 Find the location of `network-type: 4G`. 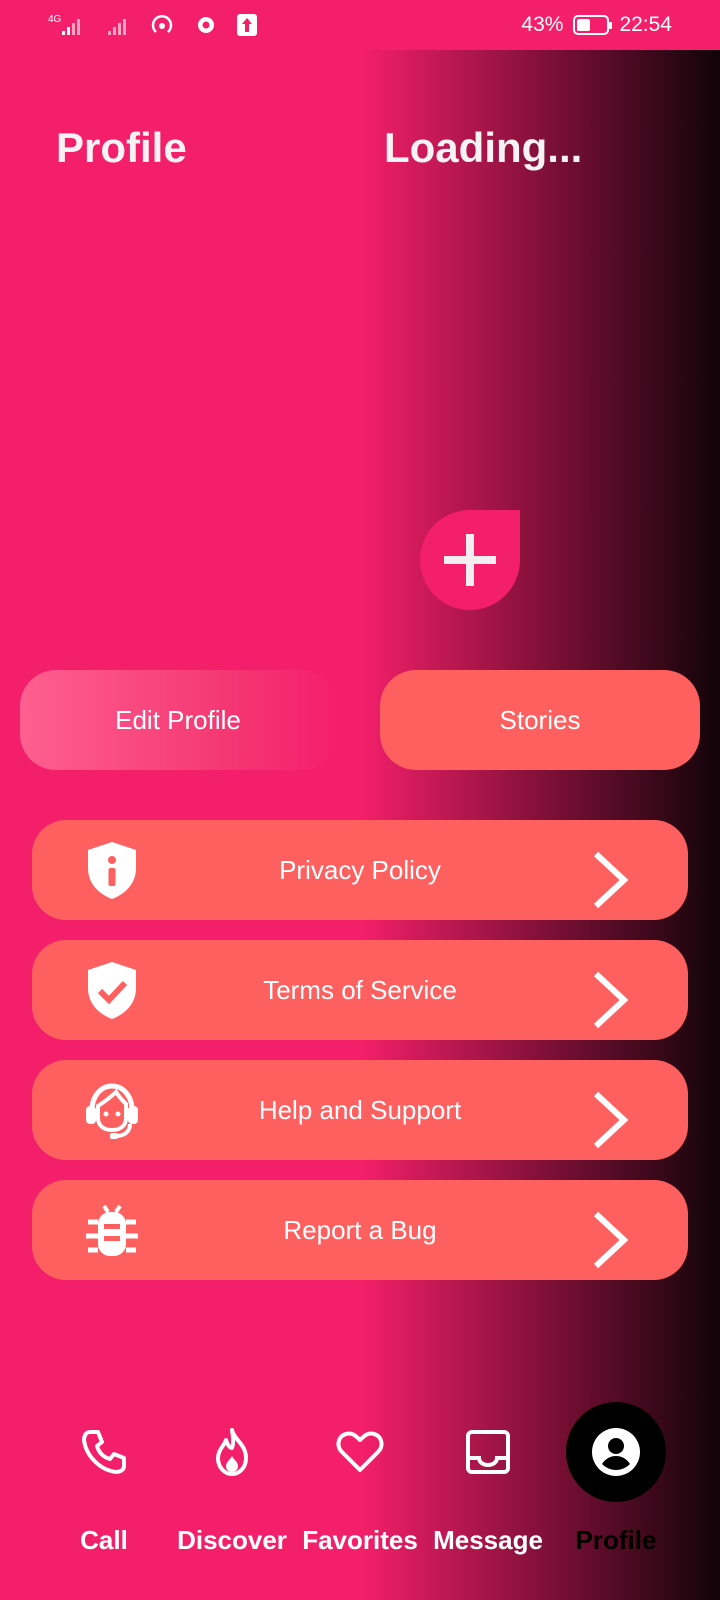

network-type: 4G is located at coordinates (55, 19).